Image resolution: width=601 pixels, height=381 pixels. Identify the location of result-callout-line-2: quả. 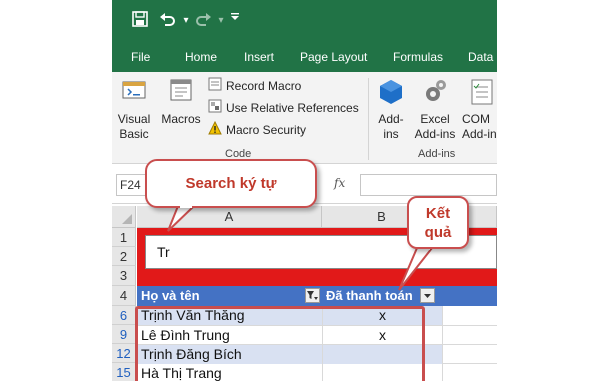
(438, 232).